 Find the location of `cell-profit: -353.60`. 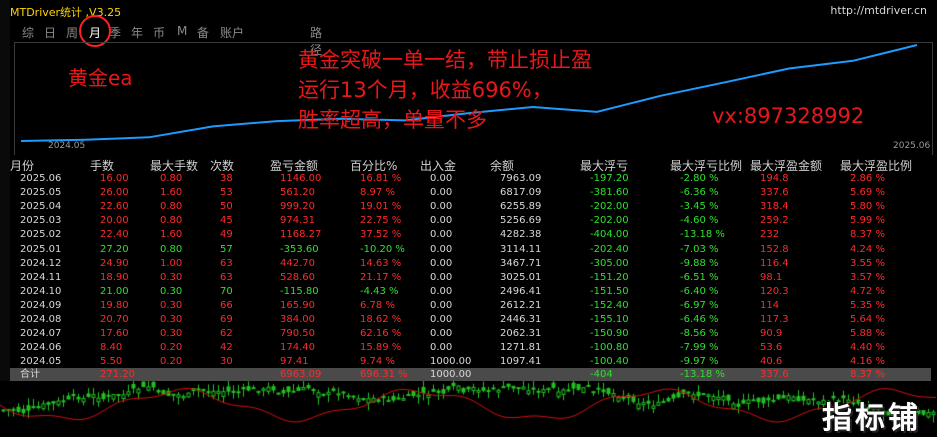

cell-profit: -353.60 is located at coordinates (299, 249).